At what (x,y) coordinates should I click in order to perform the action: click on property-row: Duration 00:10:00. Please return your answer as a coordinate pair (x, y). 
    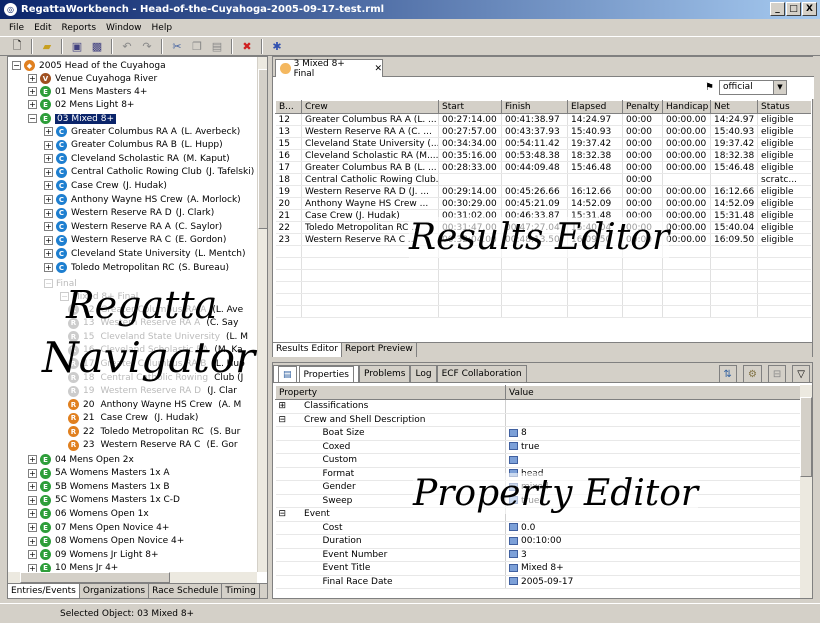
    Looking at the image, I should click on (537, 541).